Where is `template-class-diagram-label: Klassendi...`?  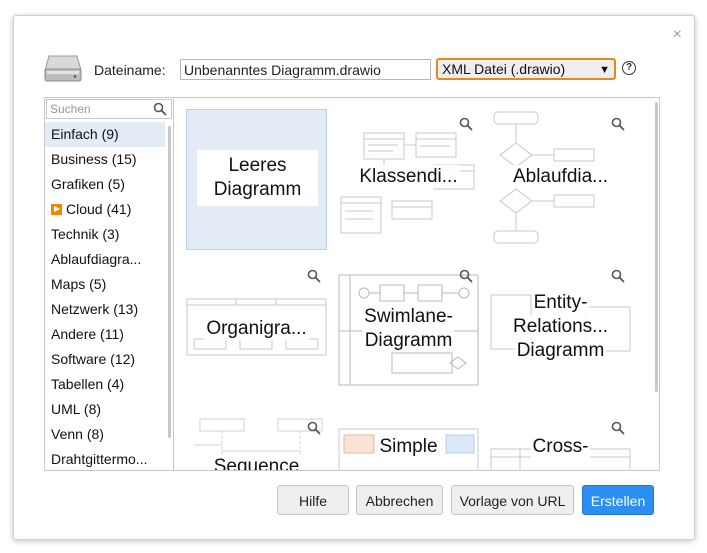 template-class-diagram-label: Klassendi... is located at coordinates (408, 177).